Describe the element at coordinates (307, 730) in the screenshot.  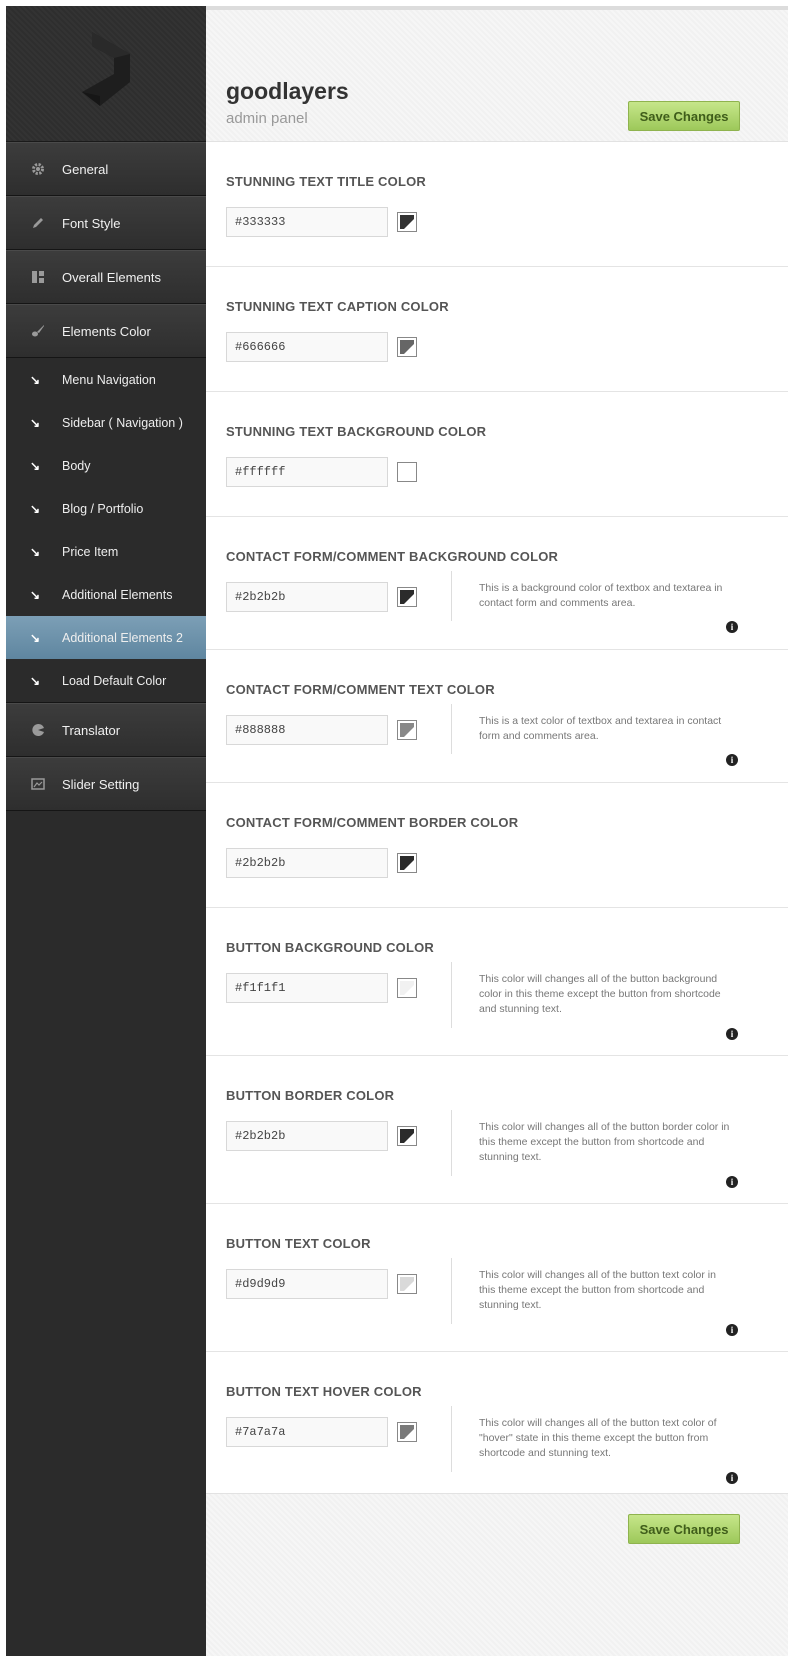
I see `color-hex-input: #888888` at that location.